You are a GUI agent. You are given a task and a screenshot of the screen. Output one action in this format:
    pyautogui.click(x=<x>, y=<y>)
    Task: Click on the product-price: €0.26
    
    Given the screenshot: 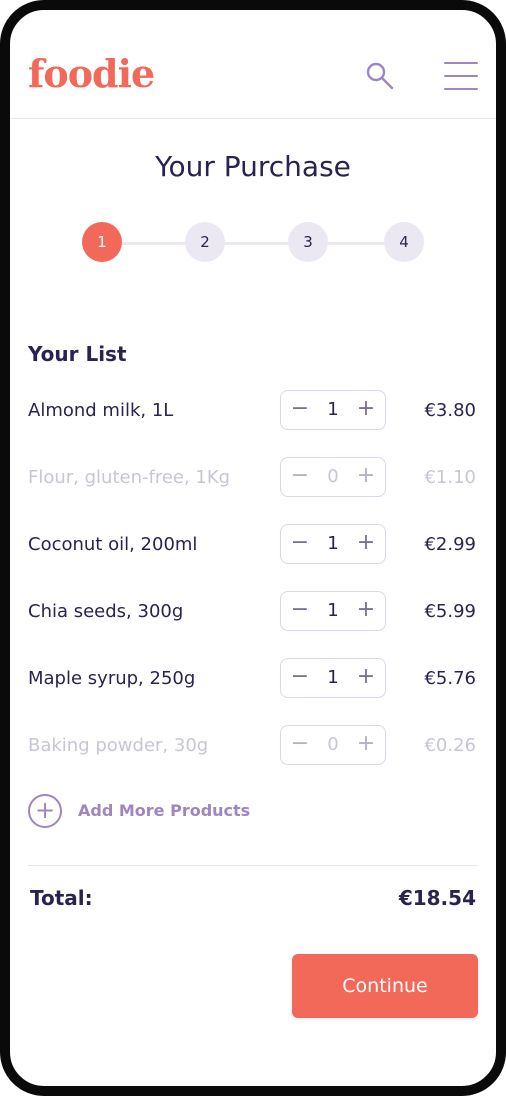 What is the action you would take?
    pyautogui.click(x=450, y=745)
    